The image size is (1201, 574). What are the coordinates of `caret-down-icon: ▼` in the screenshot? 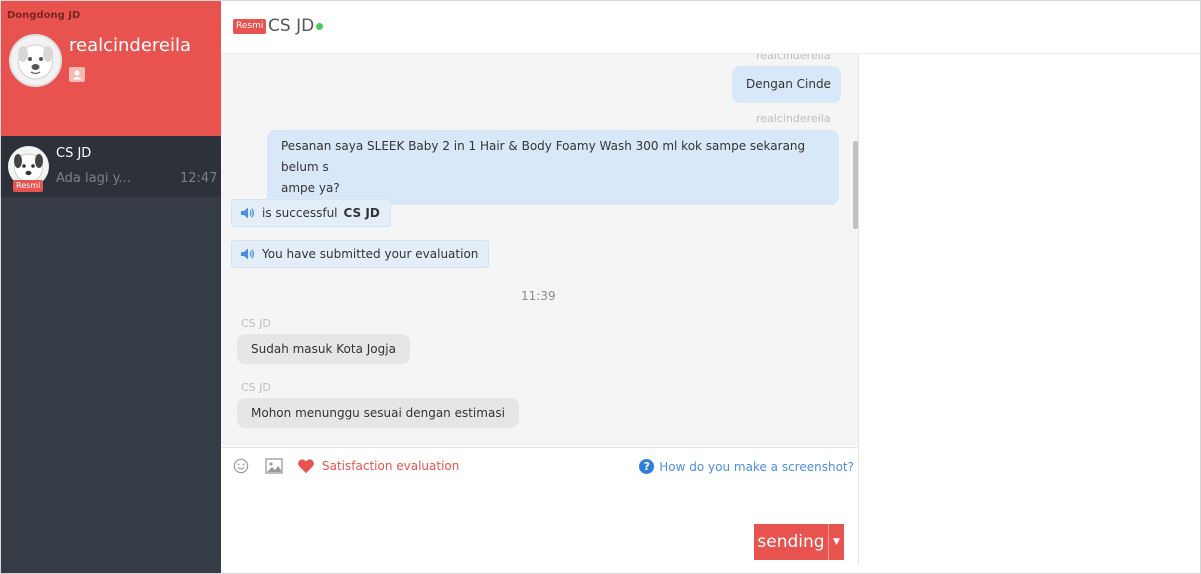 It's located at (836, 542).